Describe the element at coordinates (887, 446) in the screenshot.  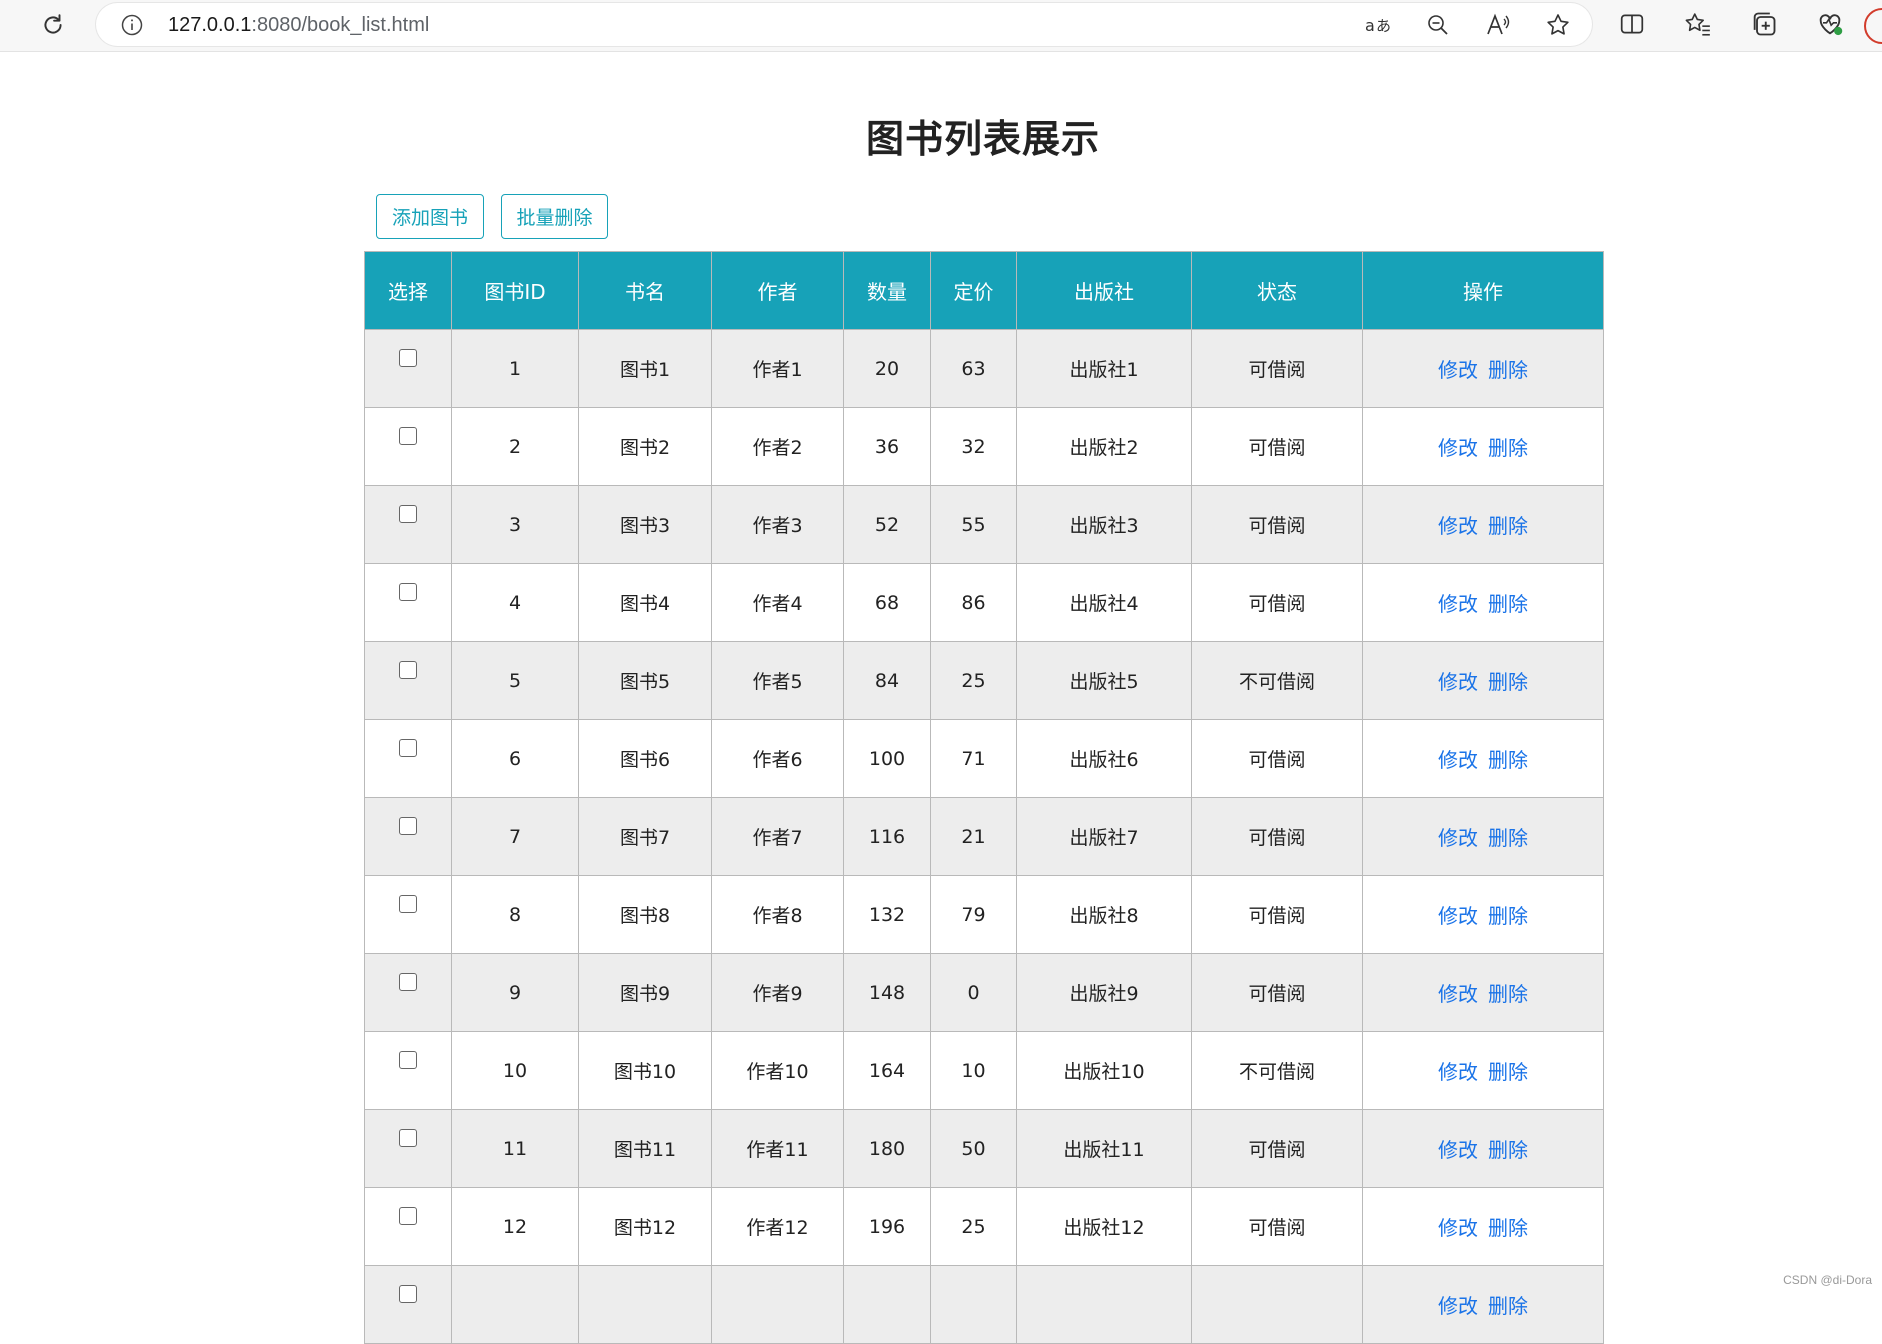
I see `count-cell: 36` at that location.